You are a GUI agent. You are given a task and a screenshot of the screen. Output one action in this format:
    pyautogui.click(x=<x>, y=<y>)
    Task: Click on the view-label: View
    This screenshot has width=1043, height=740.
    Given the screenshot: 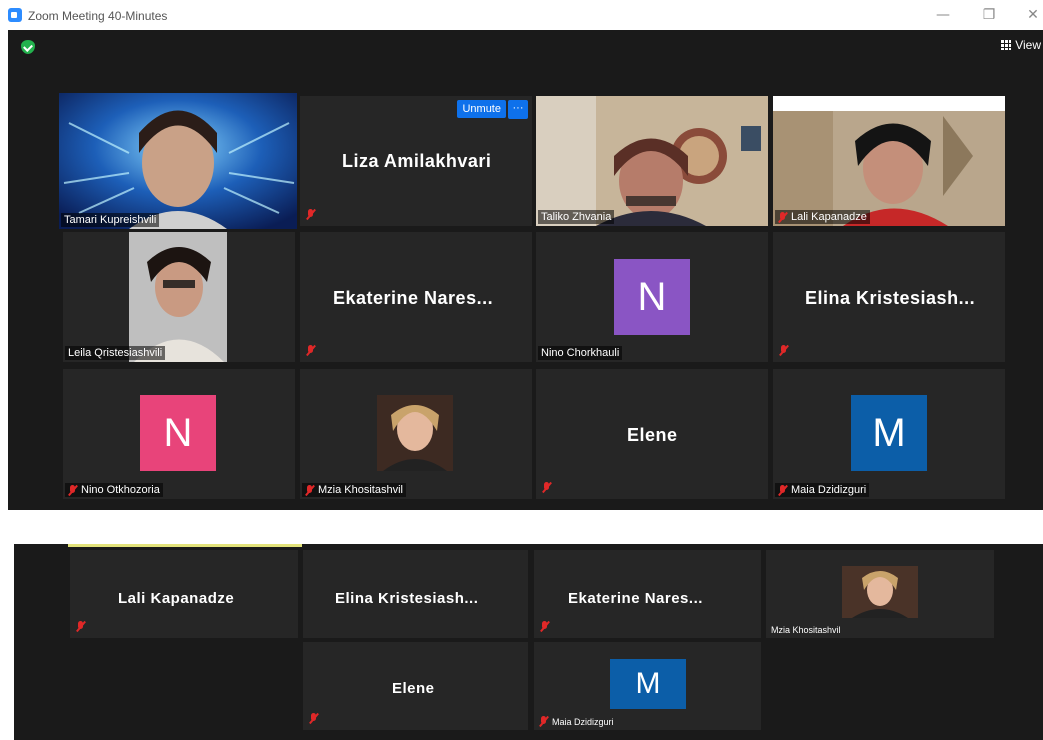 What is the action you would take?
    pyautogui.click(x=1028, y=45)
    